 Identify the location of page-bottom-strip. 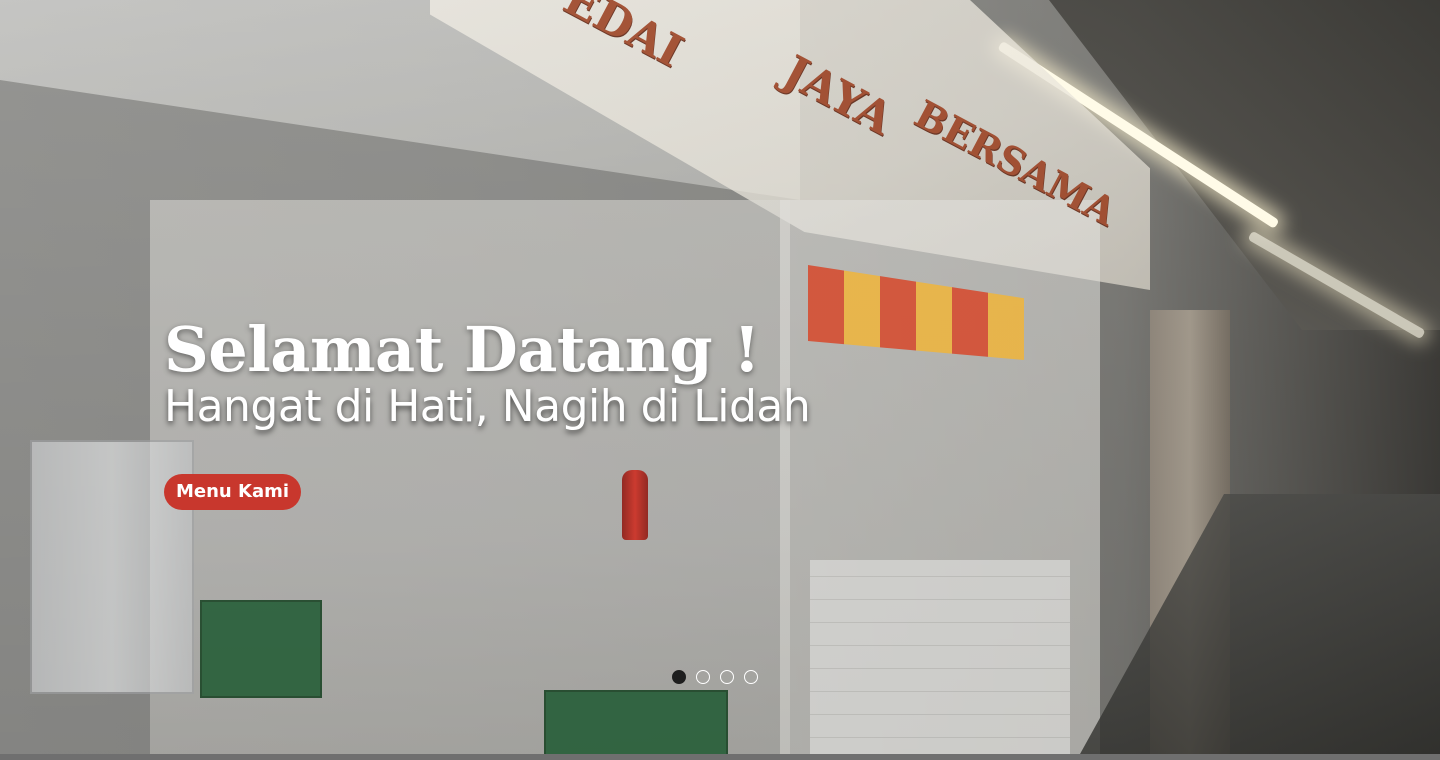
(720, 757).